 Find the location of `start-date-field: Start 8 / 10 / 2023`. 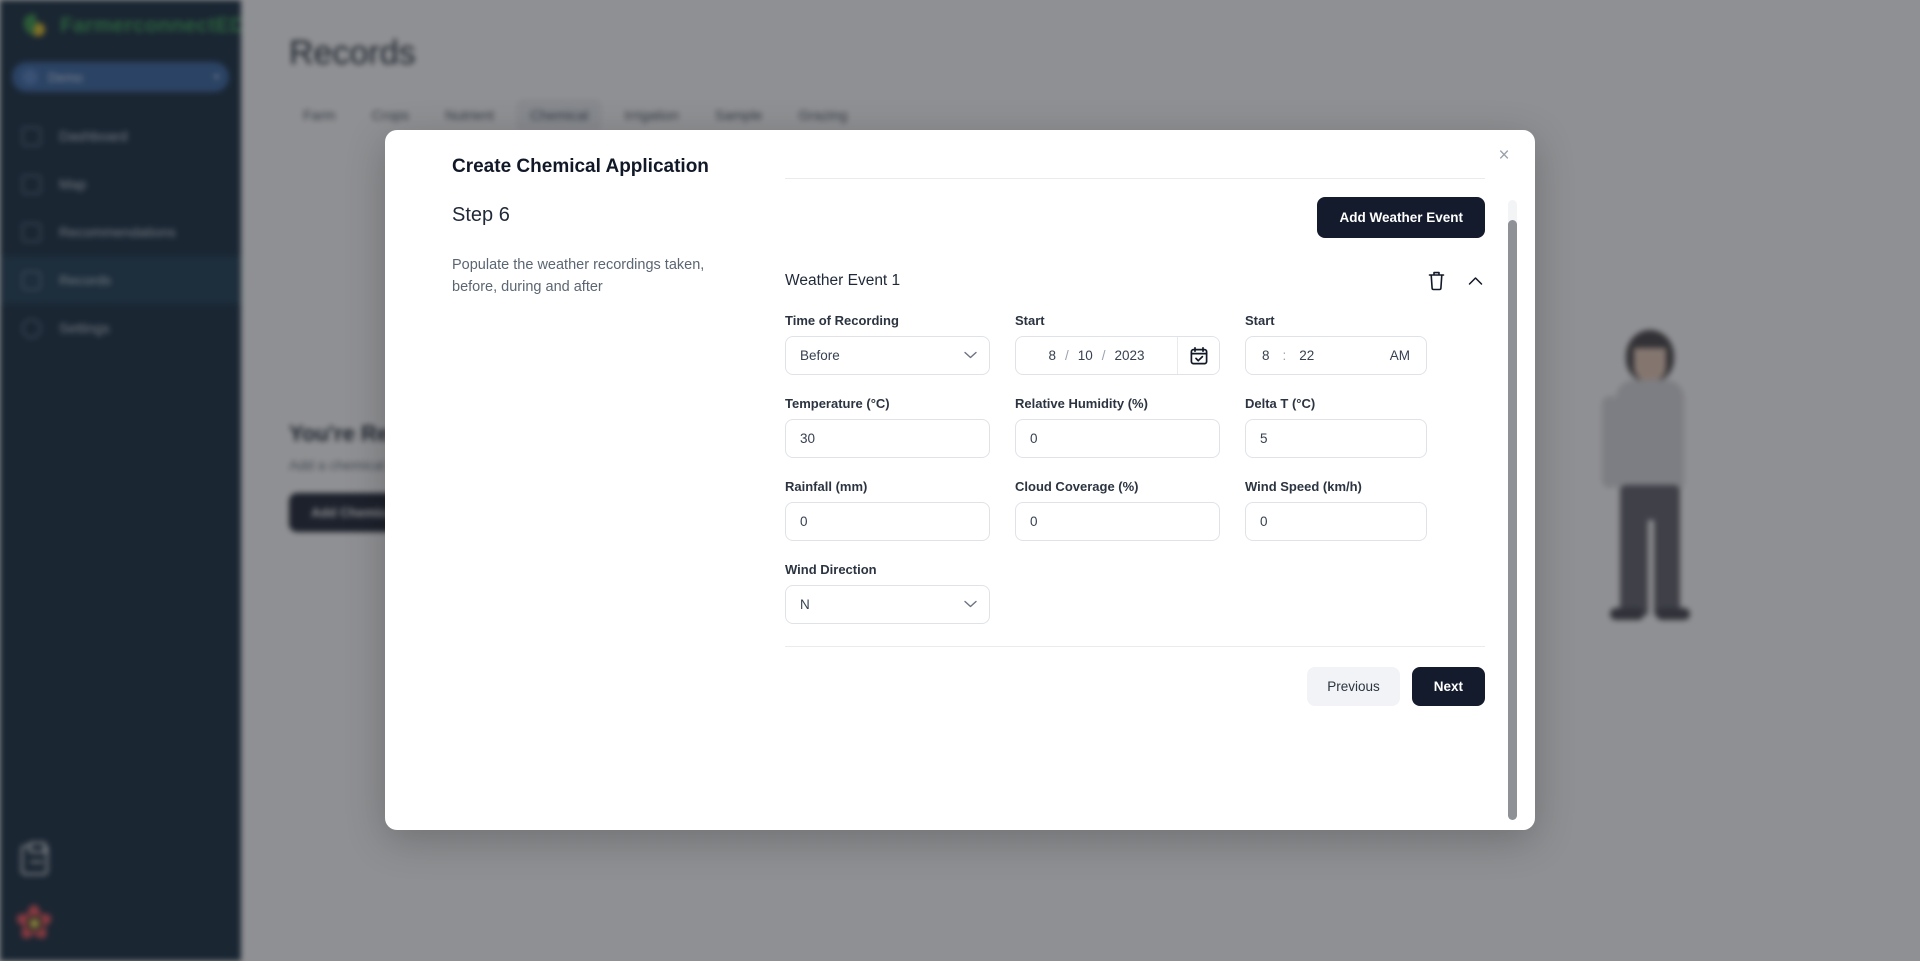

start-date-field: Start 8 / 10 / 2023 is located at coordinates (1117, 344).